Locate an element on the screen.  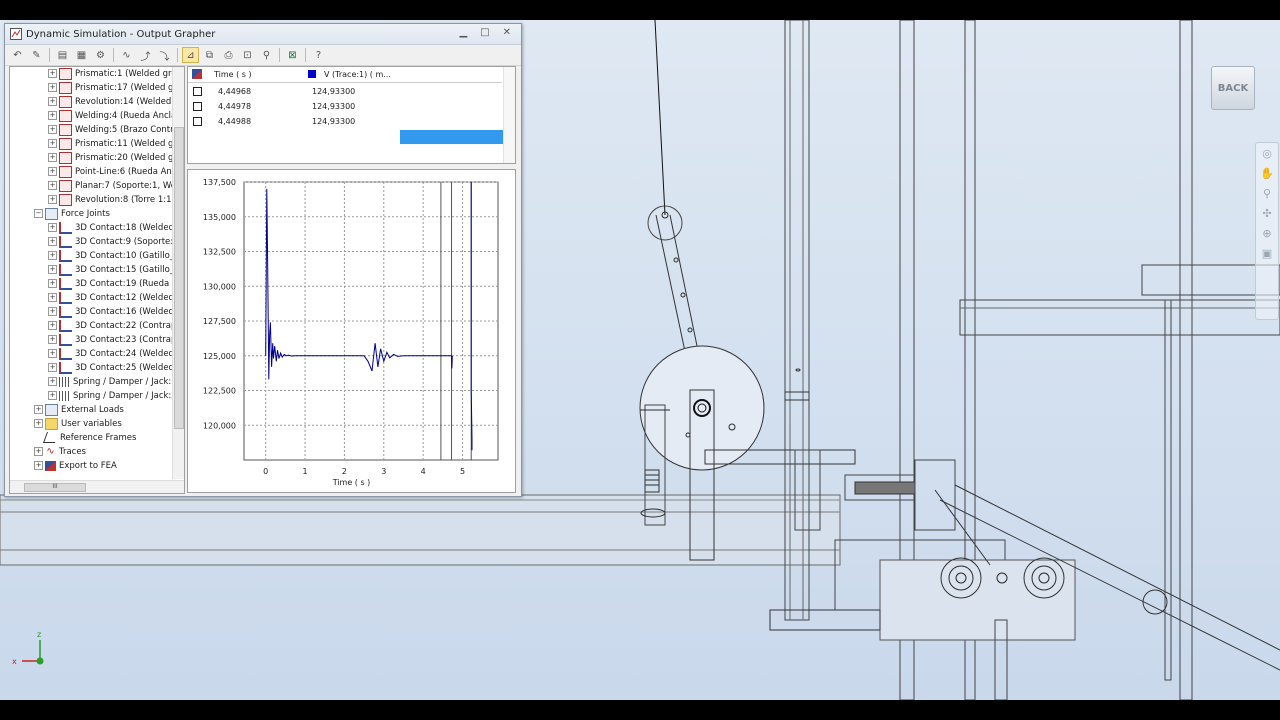
tree-item: + Revolution:14 (Welded g is located at coordinates (97, 102).